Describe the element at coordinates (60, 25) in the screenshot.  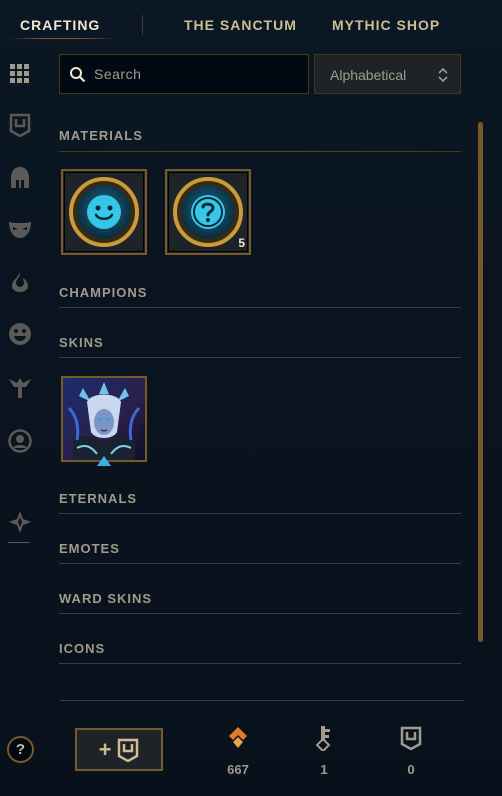
I see `tab-crafting: CRAFTING` at that location.